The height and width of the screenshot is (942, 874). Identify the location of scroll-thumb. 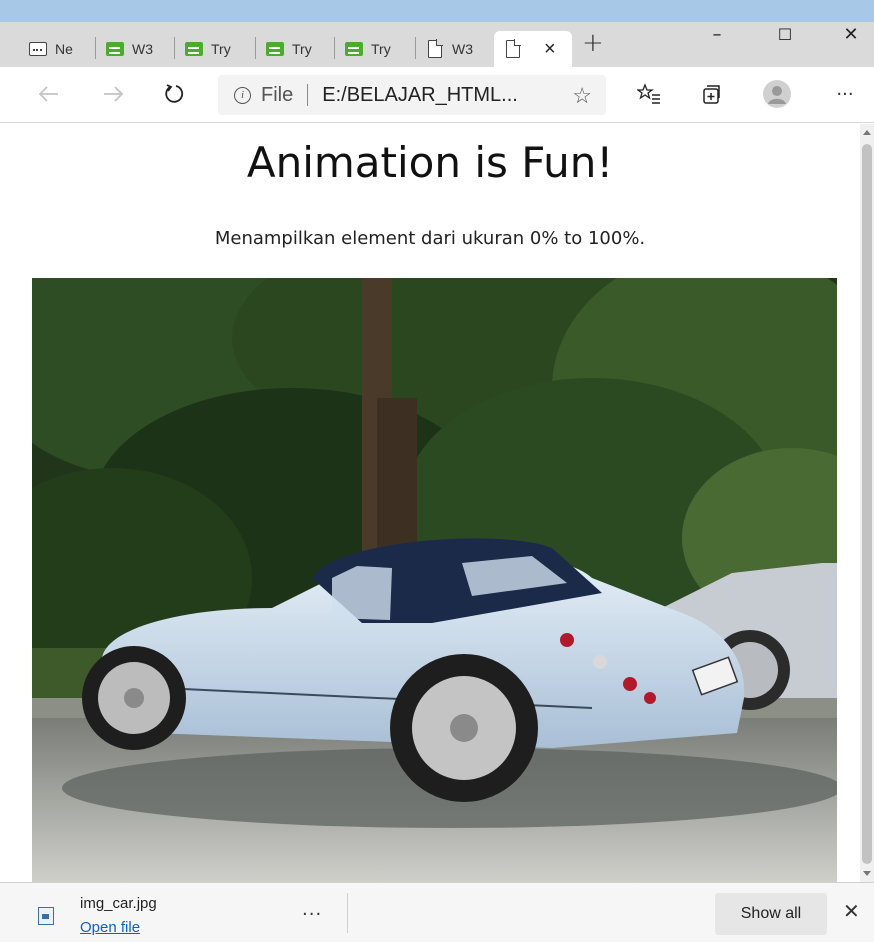
(867, 504).